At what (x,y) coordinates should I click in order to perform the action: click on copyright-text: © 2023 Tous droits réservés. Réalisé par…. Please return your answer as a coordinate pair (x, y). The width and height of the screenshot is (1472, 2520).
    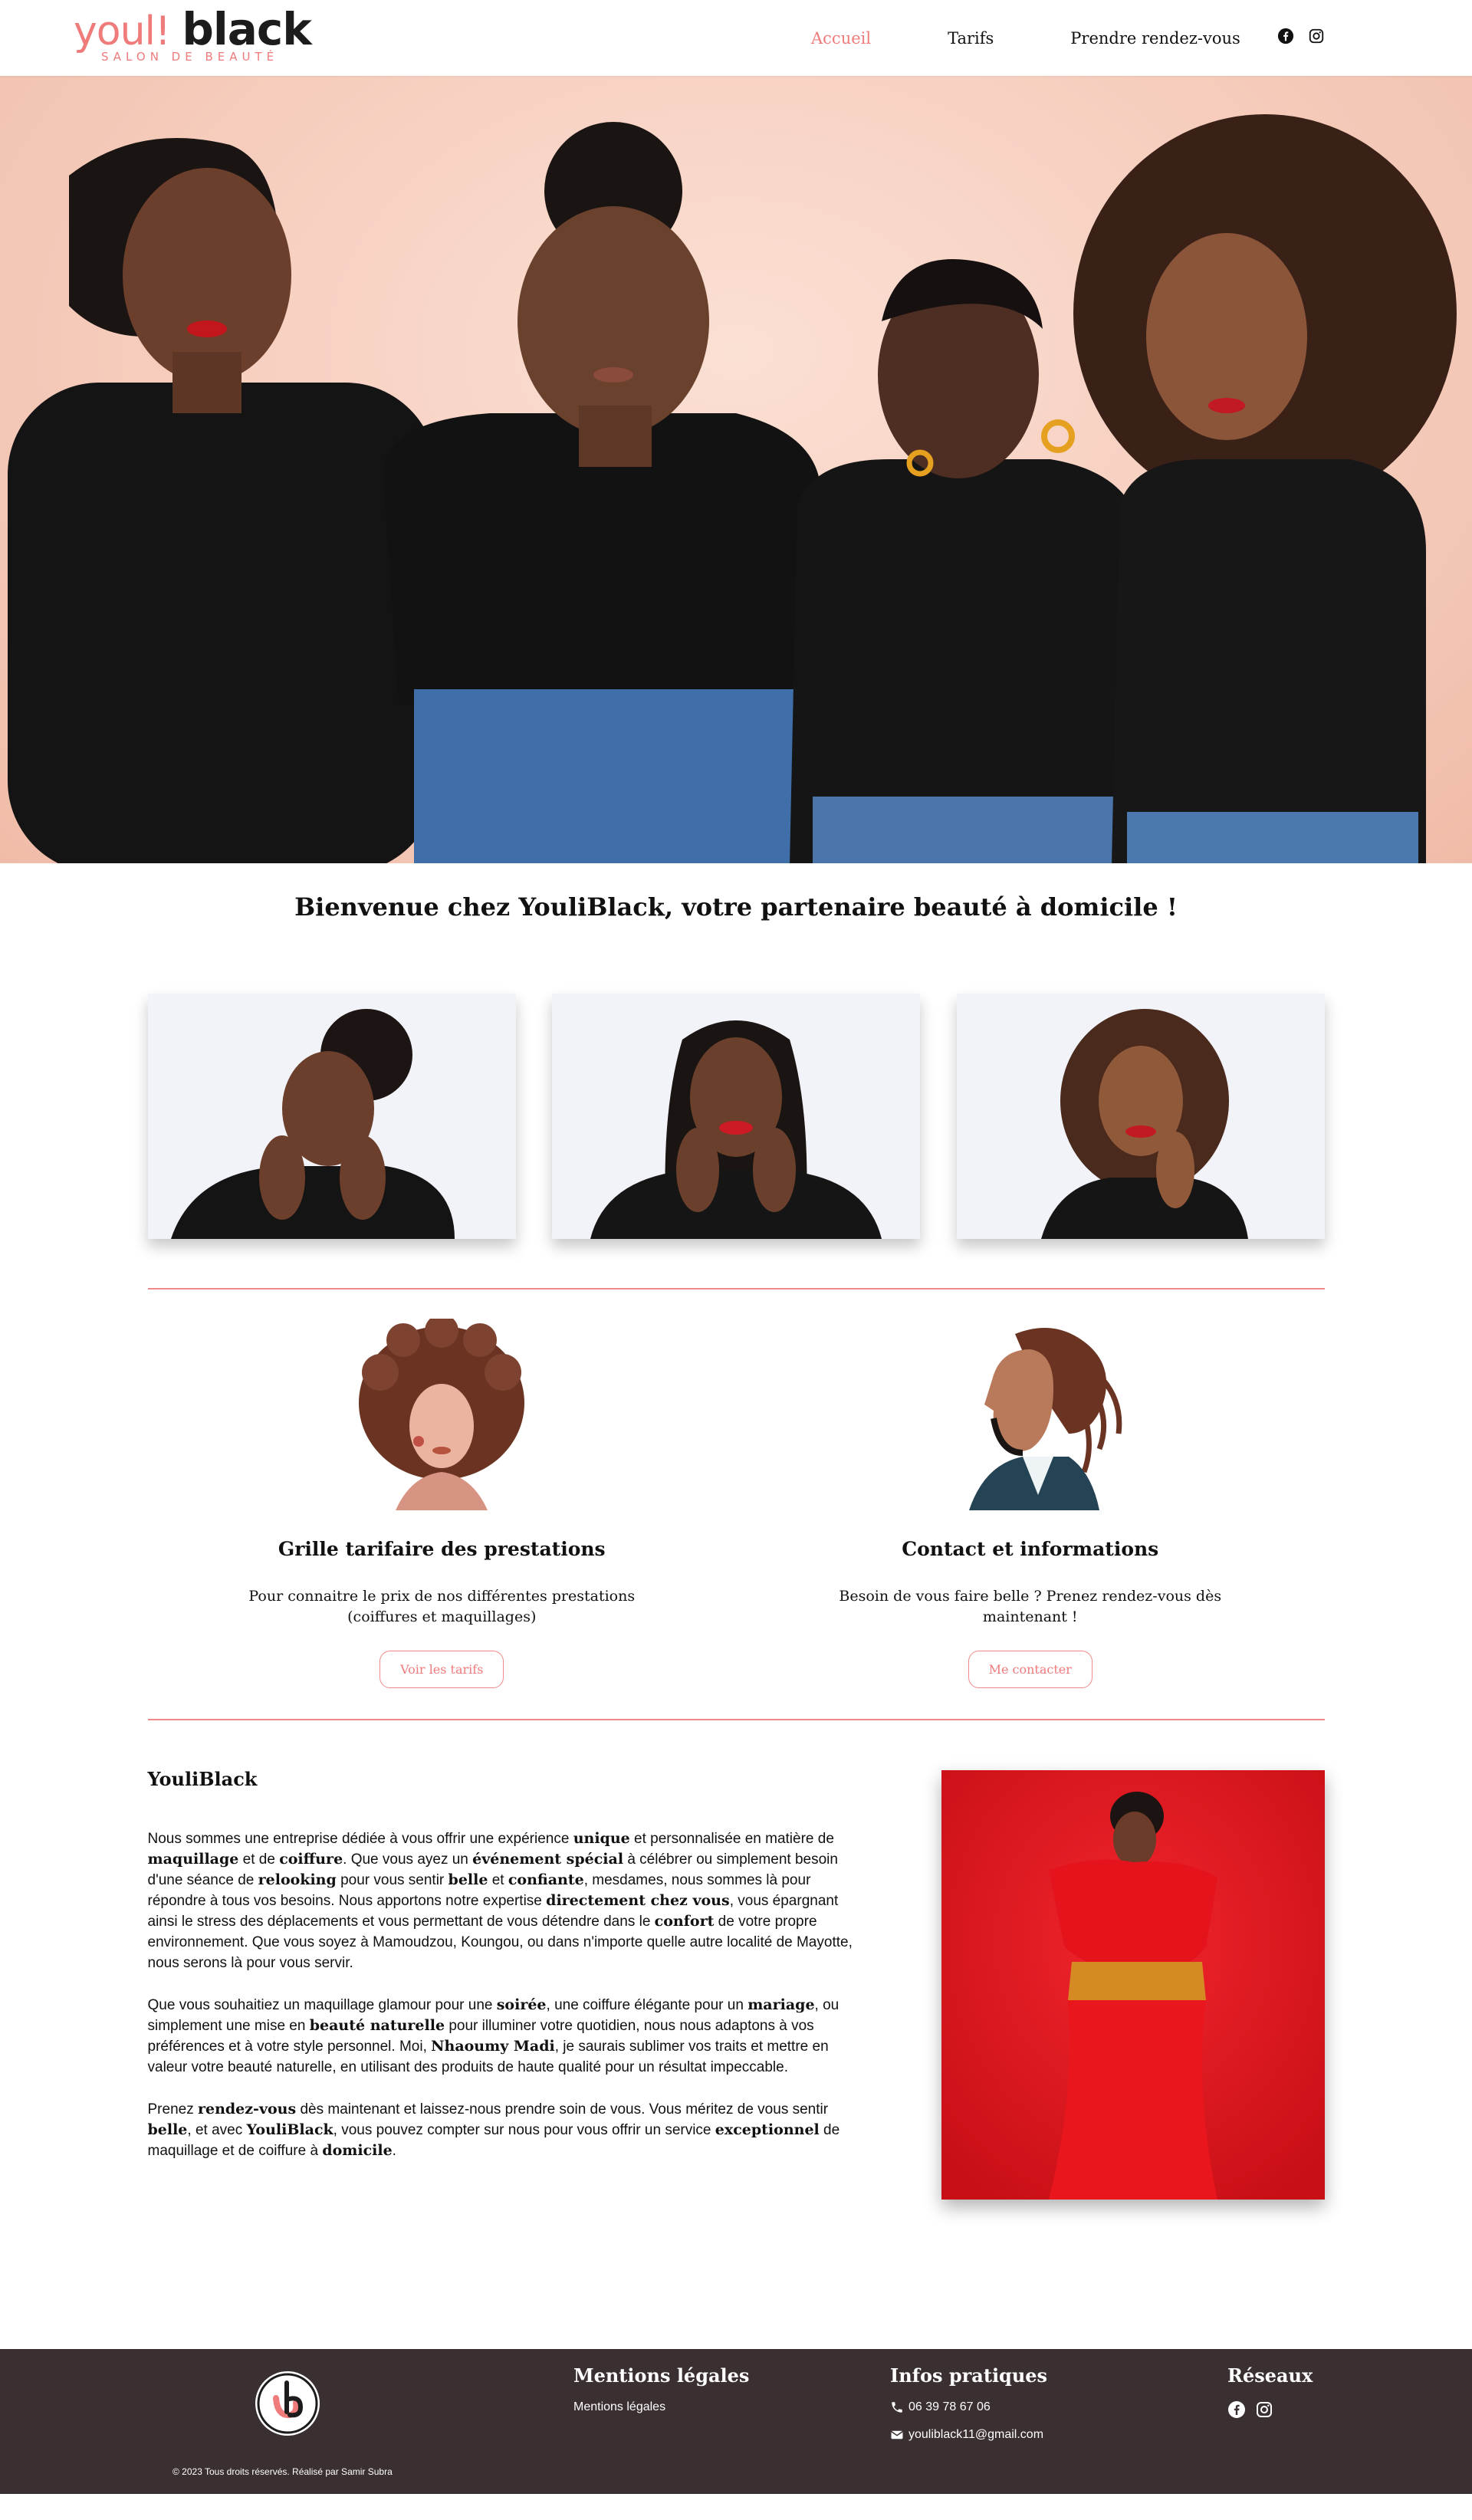
    Looking at the image, I should click on (283, 2471).